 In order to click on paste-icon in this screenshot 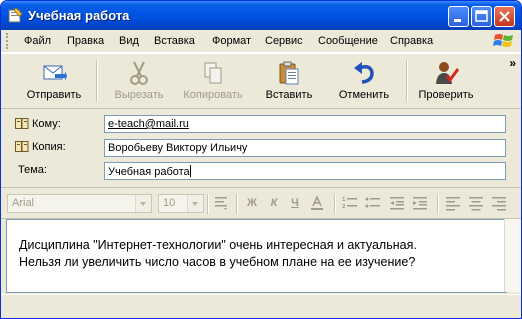, I will do `click(289, 73)`.